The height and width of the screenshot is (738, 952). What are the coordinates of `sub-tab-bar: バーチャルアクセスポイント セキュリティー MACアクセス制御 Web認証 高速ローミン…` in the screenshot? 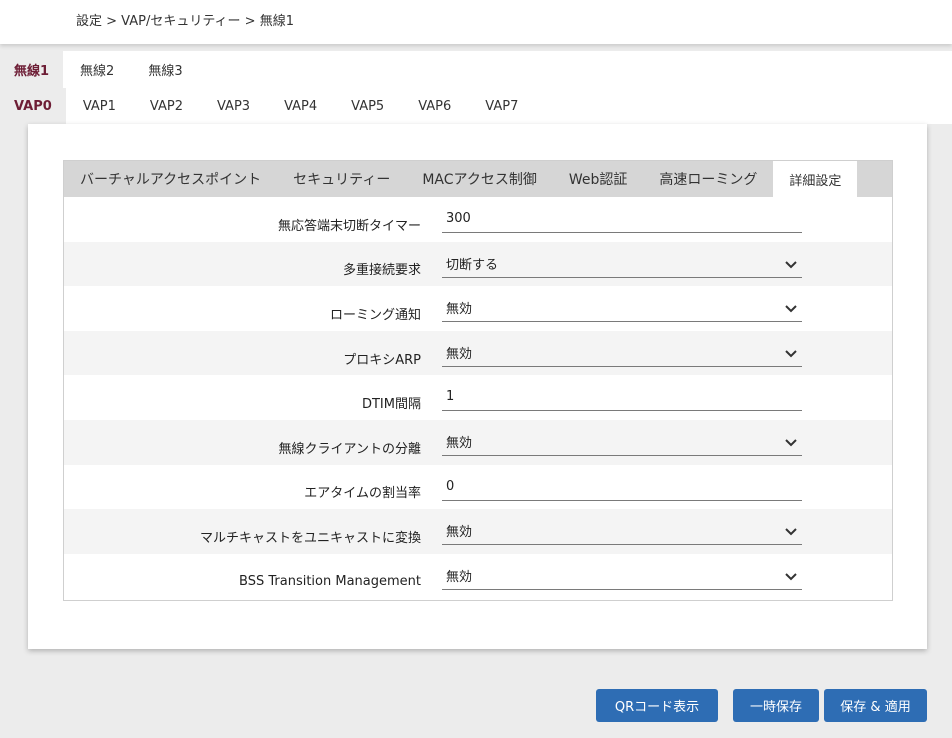 It's located at (478, 179).